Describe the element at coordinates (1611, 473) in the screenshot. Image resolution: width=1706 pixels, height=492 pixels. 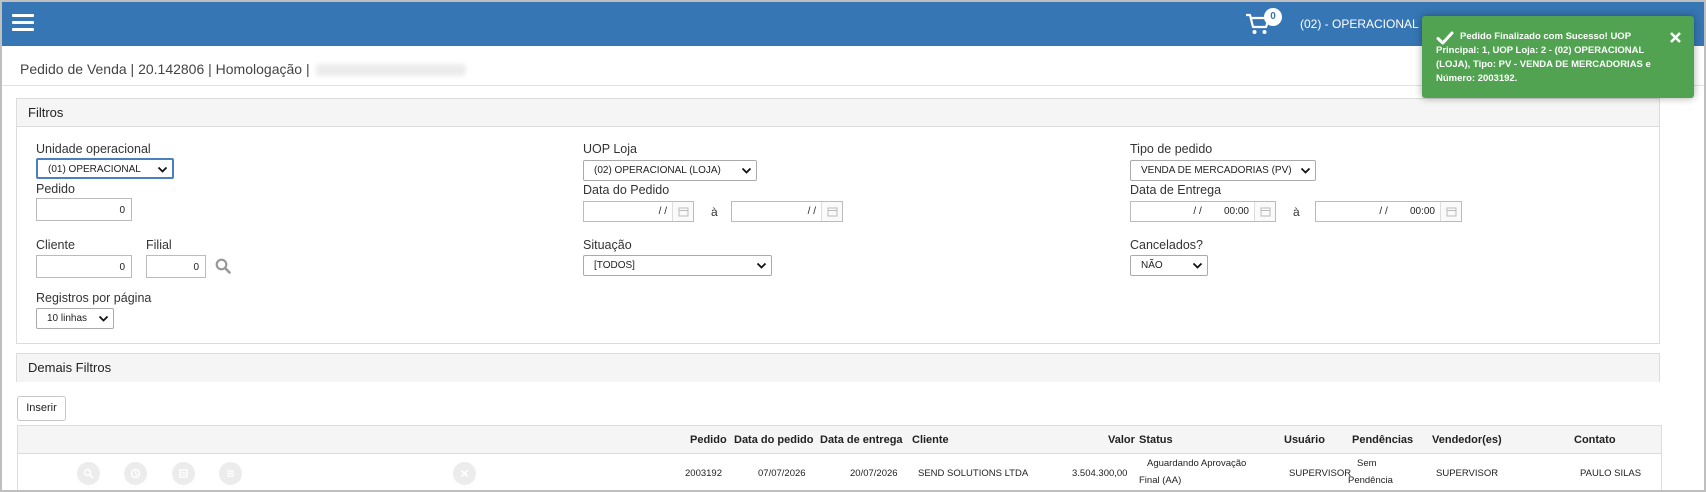
I see `cell-contato: PAULO SILAS` at that location.